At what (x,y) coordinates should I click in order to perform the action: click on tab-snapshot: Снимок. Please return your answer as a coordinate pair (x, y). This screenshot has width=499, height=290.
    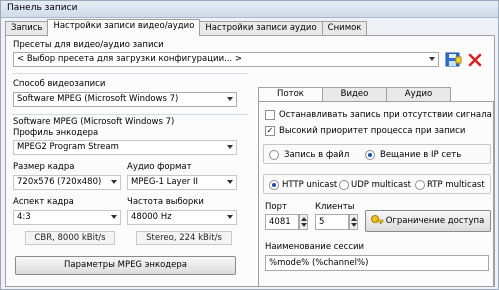
    Looking at the image, I should click on (344, 28).